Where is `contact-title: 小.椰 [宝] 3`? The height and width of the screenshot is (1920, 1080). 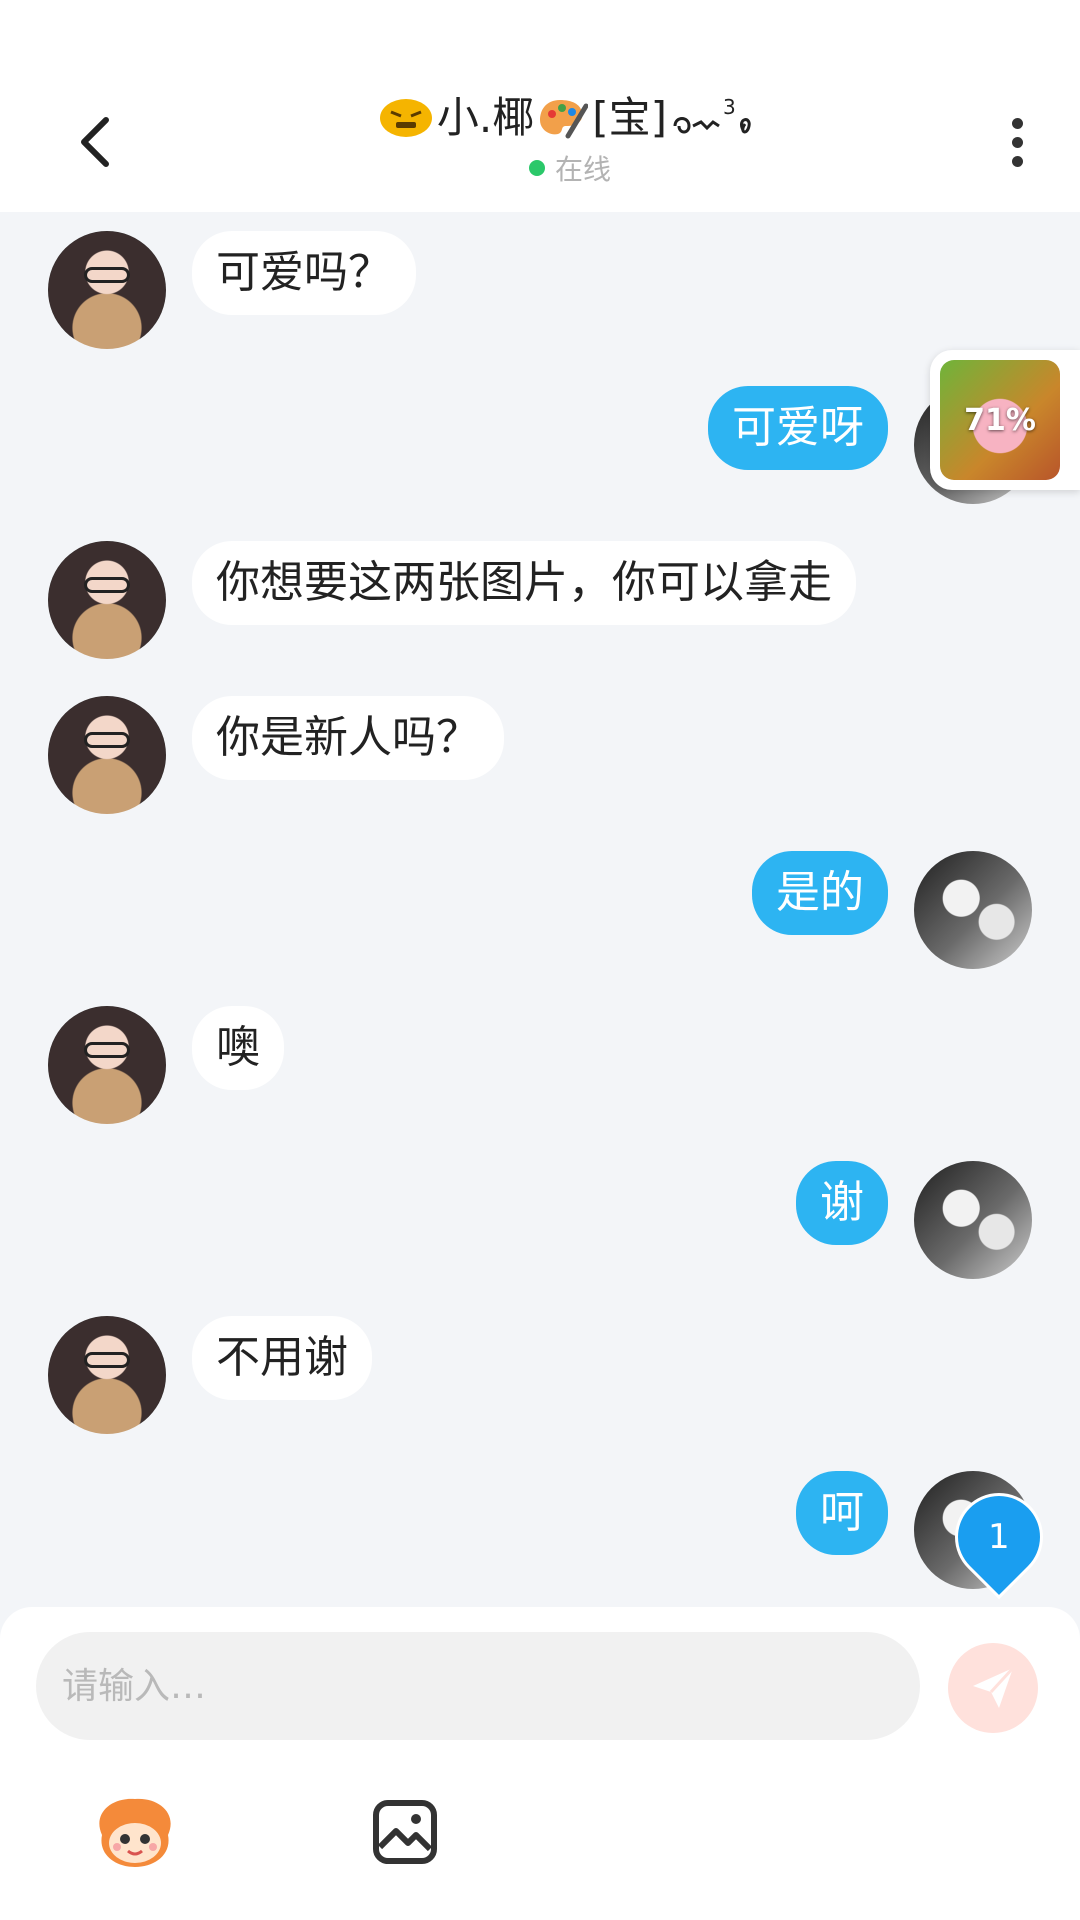 contact-title: 小.椰 [宝] 3 is located at coordinates (570, 118).